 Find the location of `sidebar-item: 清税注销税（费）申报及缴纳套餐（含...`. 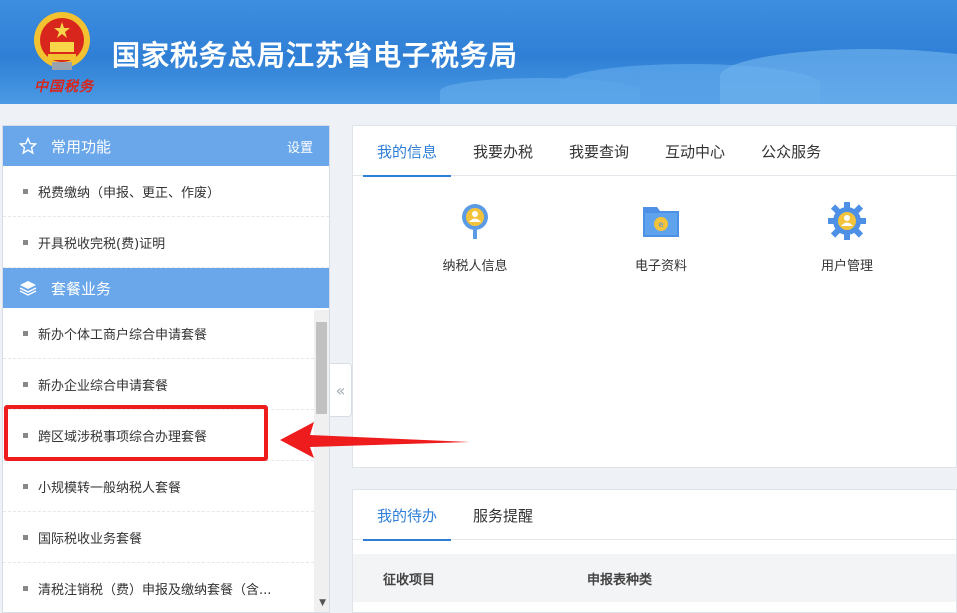

sidebar-item: 清税注销税（费）申报及缴纳套餐（含... is located at coordinates (166, 587).